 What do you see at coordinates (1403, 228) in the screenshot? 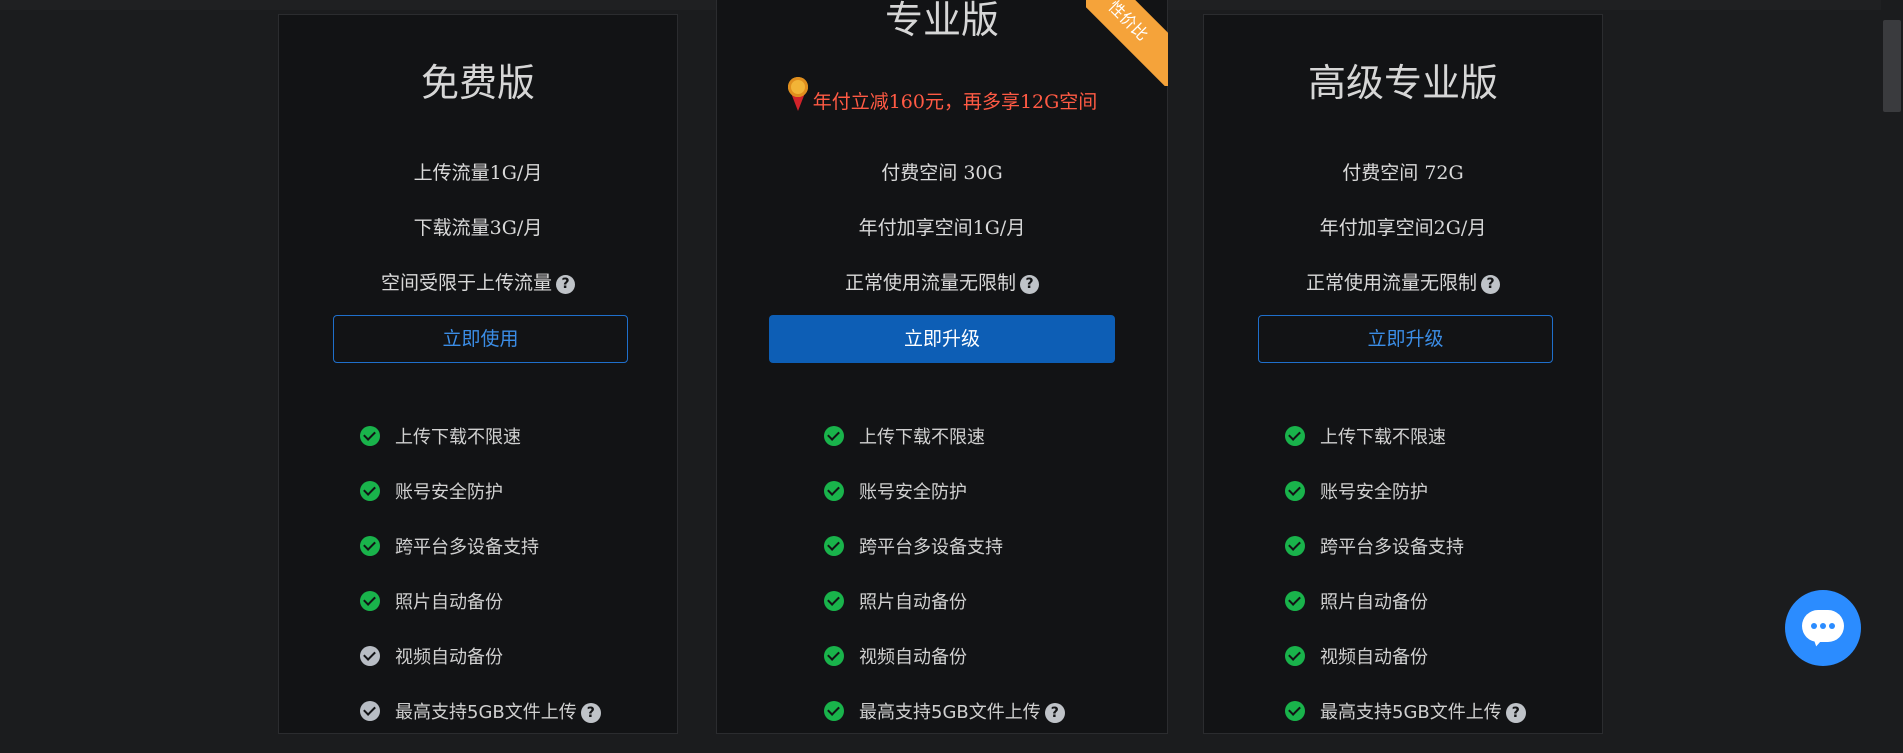
I see `plan-spec-bonus: 年付加享空间2G/月` at bounding box center [1403, 228].